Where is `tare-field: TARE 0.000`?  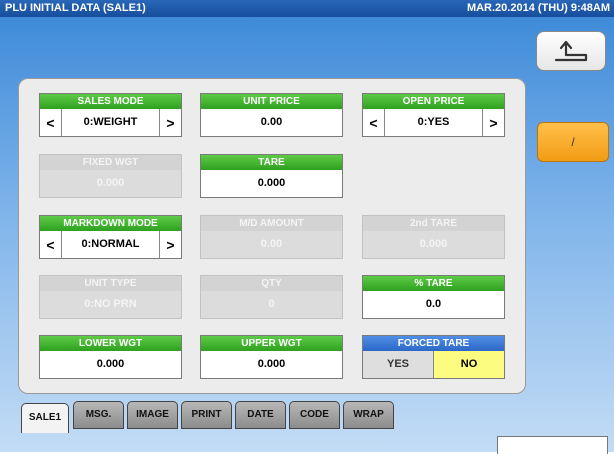 tare-field: TARE 0.000 is located at coordinates (271, 176).